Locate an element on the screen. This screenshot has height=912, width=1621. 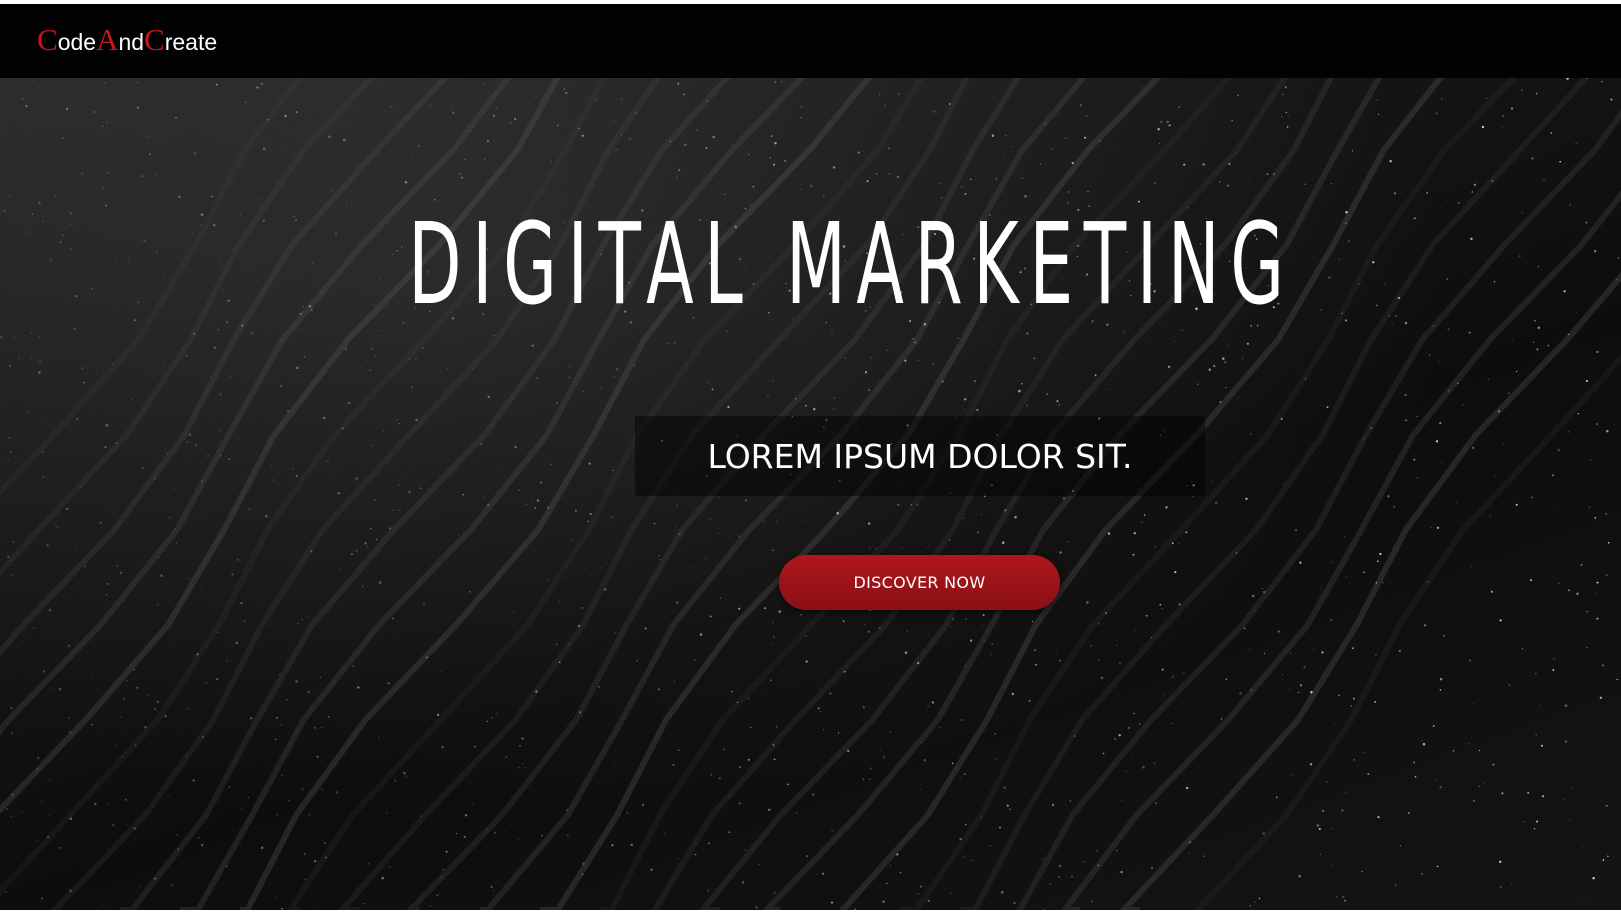
tagline-box: LOREM IPSUM DOLOR SIT. is located at coordinates (920, 456).